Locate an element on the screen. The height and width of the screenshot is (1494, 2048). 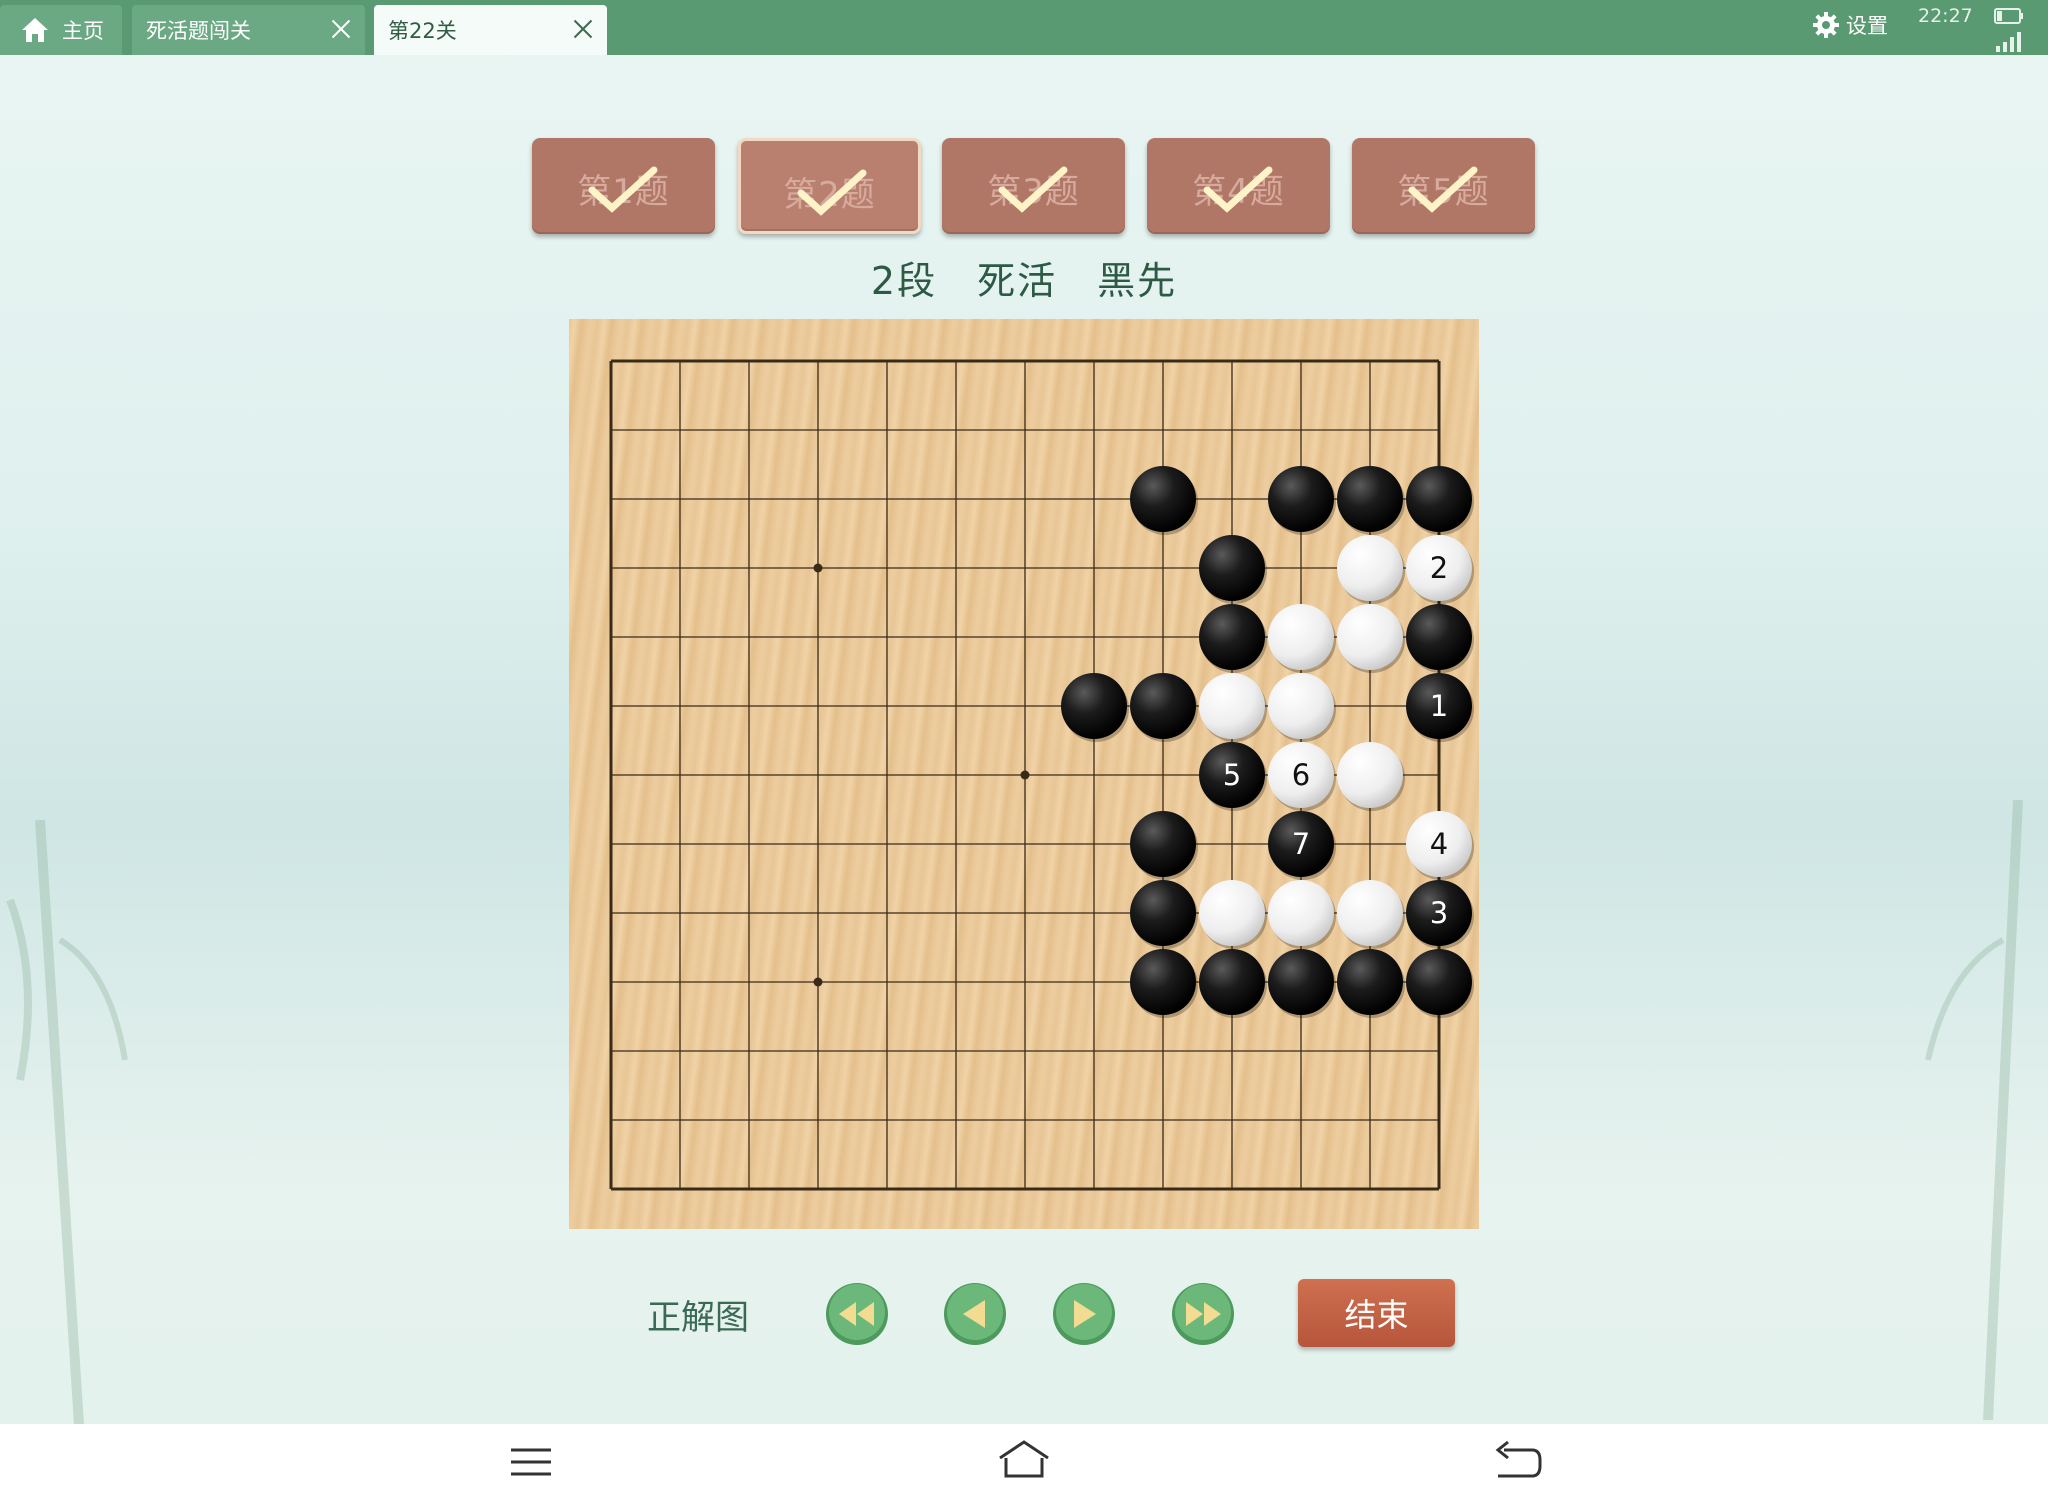
black-stone: 5 is located at coordinates (1233, 776).